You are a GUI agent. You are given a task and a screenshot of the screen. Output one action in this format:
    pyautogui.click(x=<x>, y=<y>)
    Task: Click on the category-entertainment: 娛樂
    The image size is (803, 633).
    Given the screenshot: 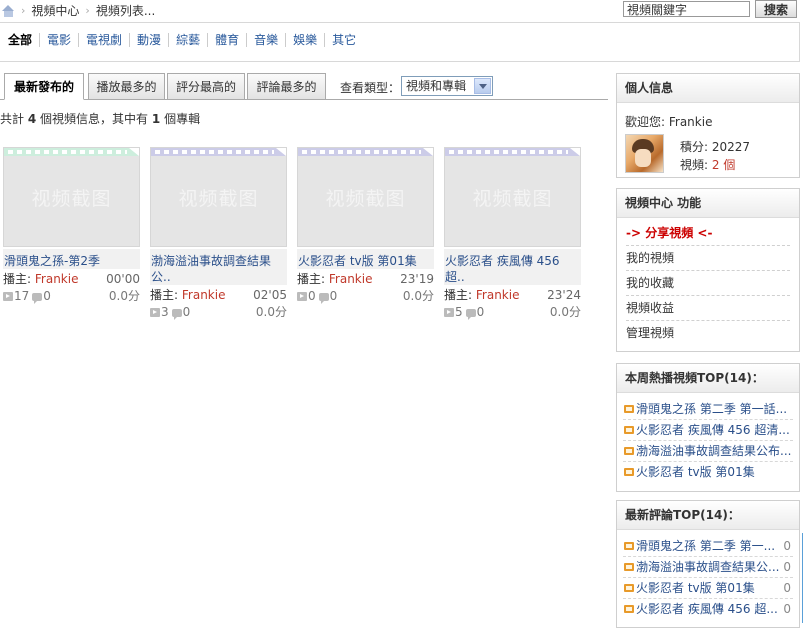 What is the action you would take?
    pyautogui.click(x=304, y=40)
    